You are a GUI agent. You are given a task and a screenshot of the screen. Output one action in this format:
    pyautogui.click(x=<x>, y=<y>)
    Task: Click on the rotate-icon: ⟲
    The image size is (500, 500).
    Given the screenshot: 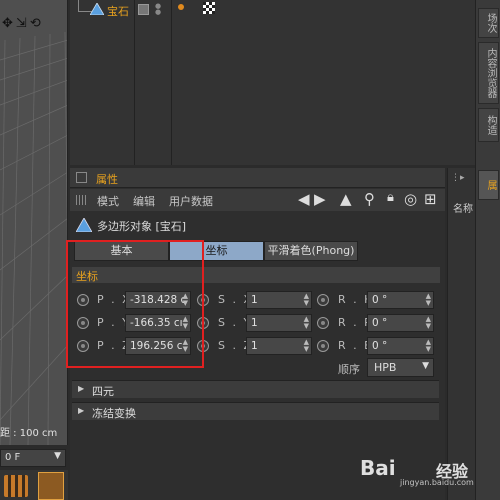 What is the action you would take?
    pyautogui.click(x=35, y=23)
    